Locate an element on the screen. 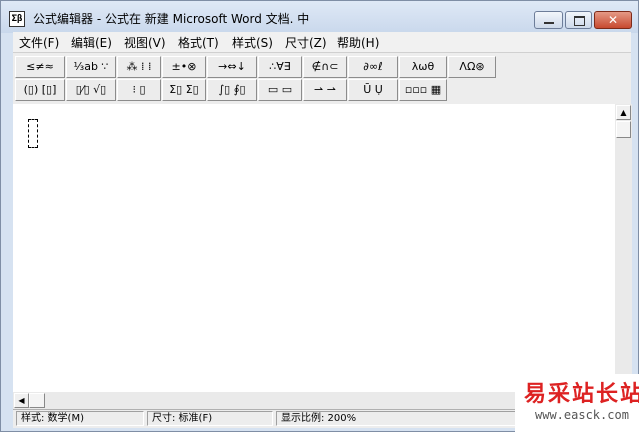 This screenshot has width=639, height=432. scroll-up-arrow-icon: ▲ is located at coordinates (623, 112).